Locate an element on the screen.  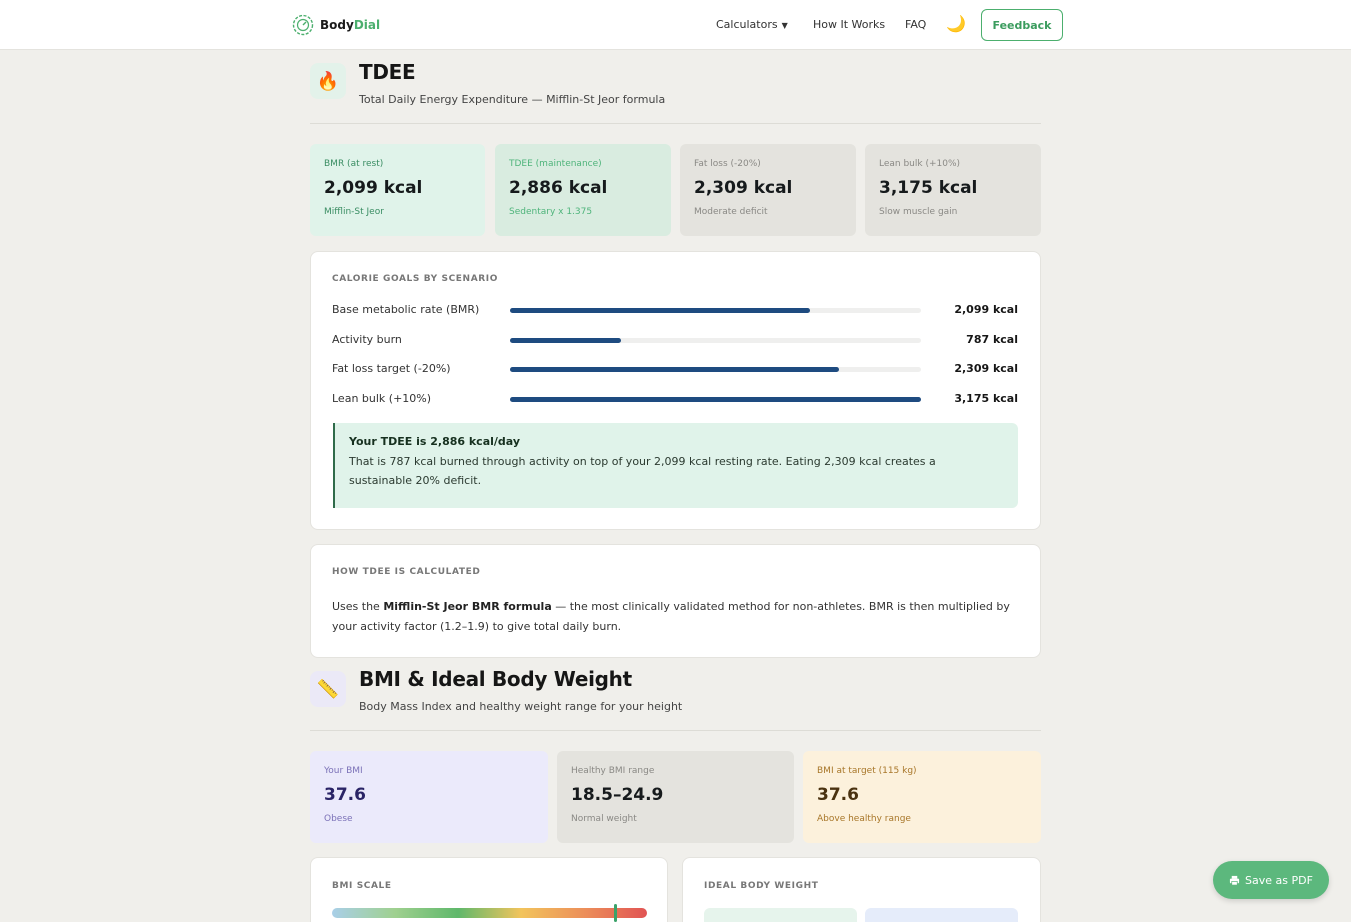
brand-logo: BodyDial is located at coordinates (336, 25).